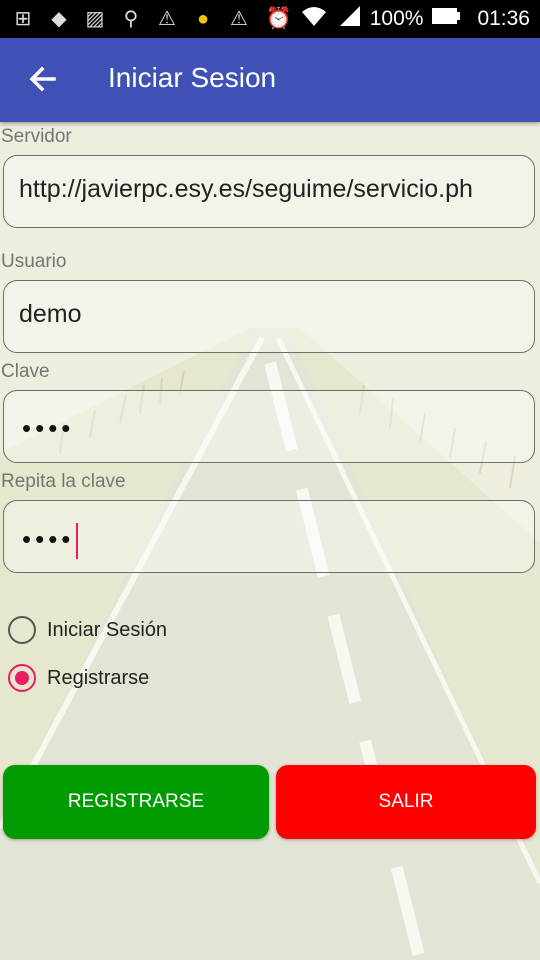 Image resolution: width=540 pixels, height=960 pixels. Describe the element at coordinates (48, 428) in the screenshot. I see `password-mask: ••••` at that location.